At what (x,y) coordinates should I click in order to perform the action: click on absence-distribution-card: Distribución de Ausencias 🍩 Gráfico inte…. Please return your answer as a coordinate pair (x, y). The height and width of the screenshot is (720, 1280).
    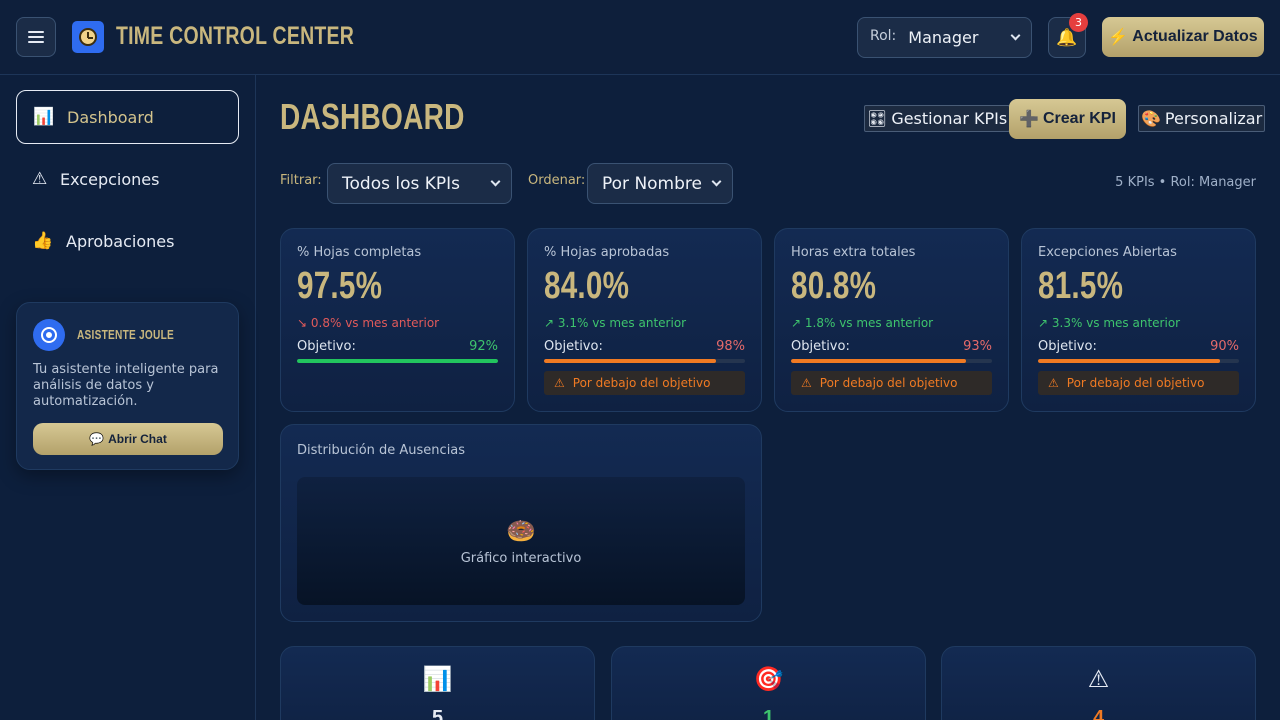
    Looking at the image, I should click on (521, 523).